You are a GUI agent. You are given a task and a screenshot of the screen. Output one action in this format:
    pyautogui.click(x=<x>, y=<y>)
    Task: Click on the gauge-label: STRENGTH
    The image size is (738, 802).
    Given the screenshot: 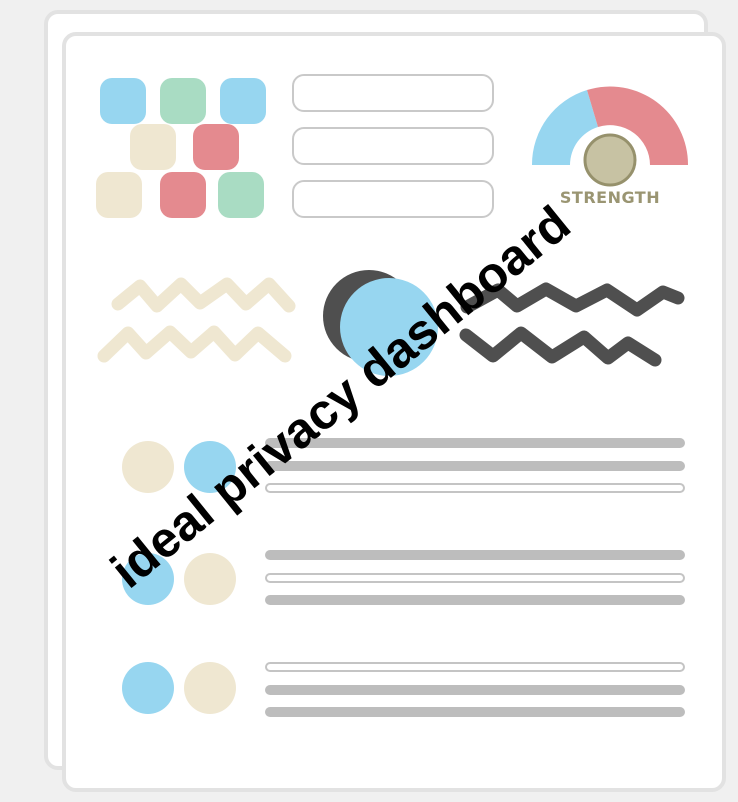 What is the action you would take?
    pyautogui.click(x=610, y=197)
    